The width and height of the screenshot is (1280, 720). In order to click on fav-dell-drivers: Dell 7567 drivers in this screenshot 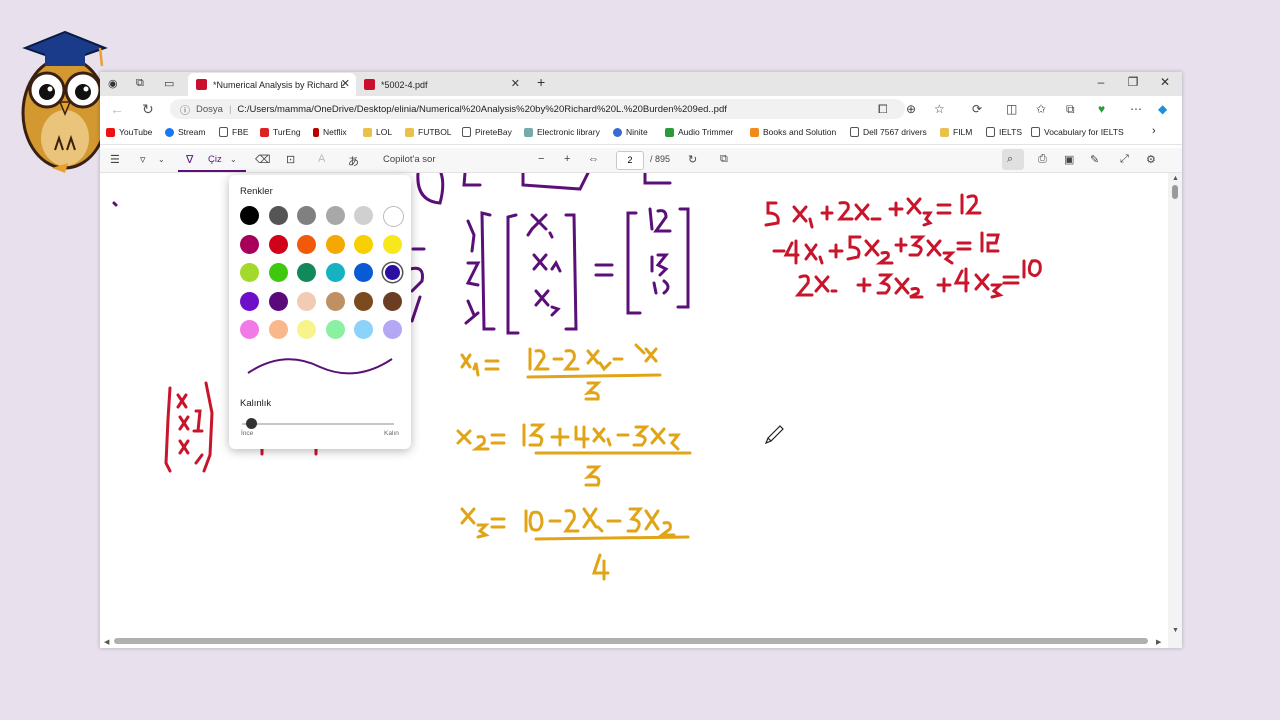, I will do `click(888, 132)`.